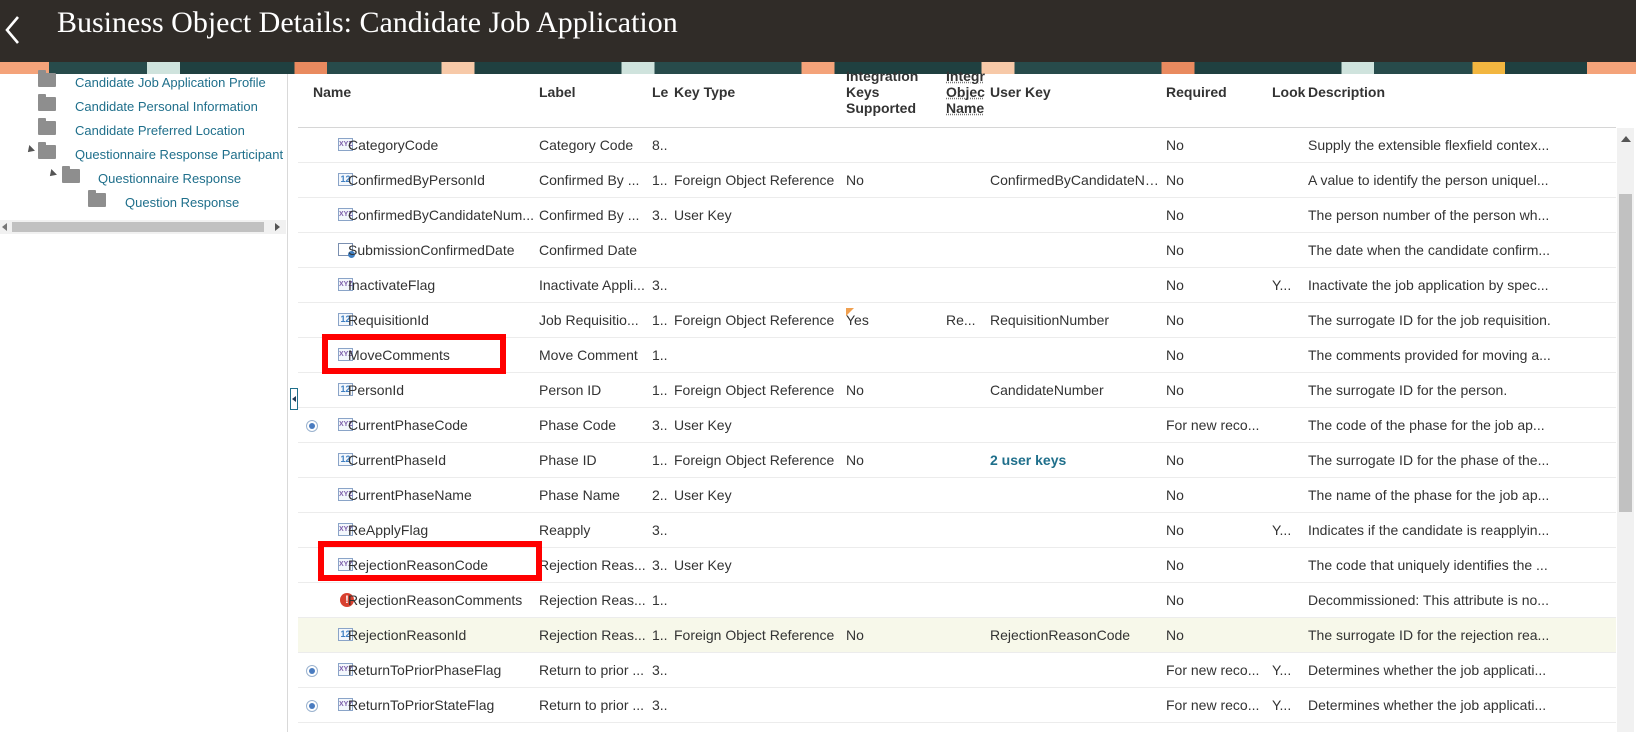 The width and height of the screenshot is (1636, 732). Describe the element at coordinates (418, 565) in the screenshot. I see `cell-name: RejectionReasonCode` at that location.